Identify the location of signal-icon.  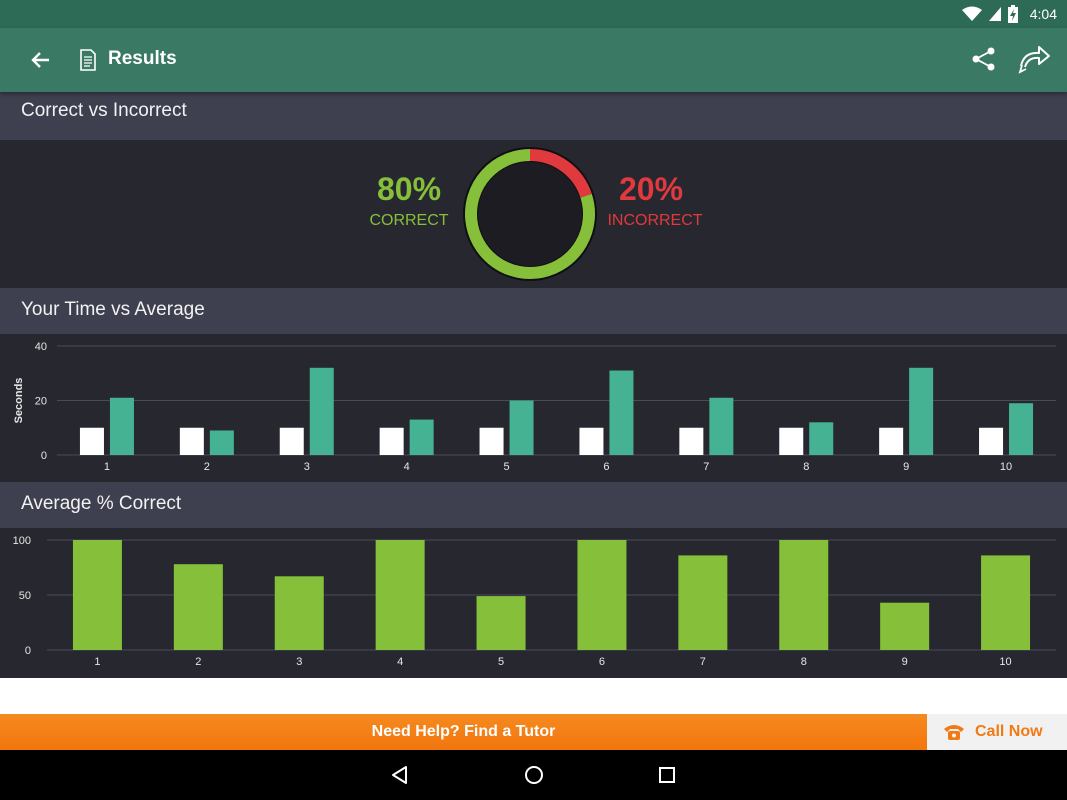
(994, 14).